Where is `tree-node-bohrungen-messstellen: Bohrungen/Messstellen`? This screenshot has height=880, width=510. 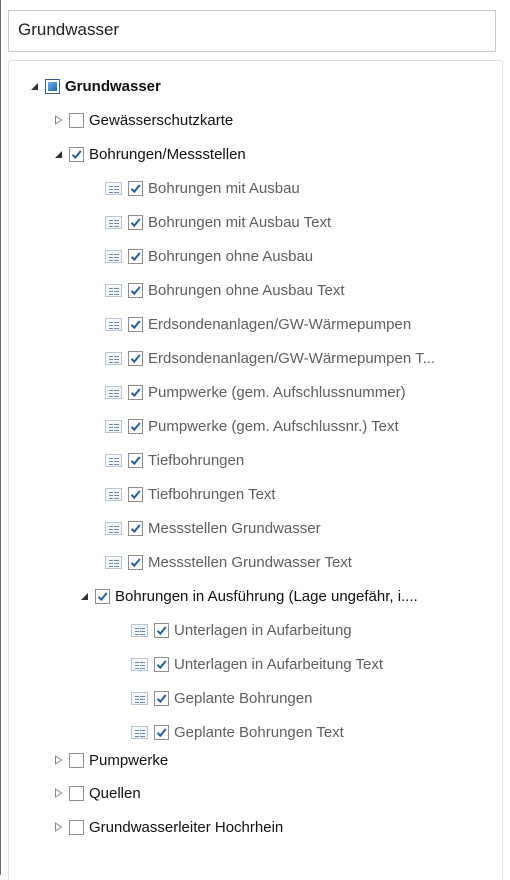
tree-node-bohrungen-messstellen: Bohrungen/Messstellen is located at coordinates (148, 154).